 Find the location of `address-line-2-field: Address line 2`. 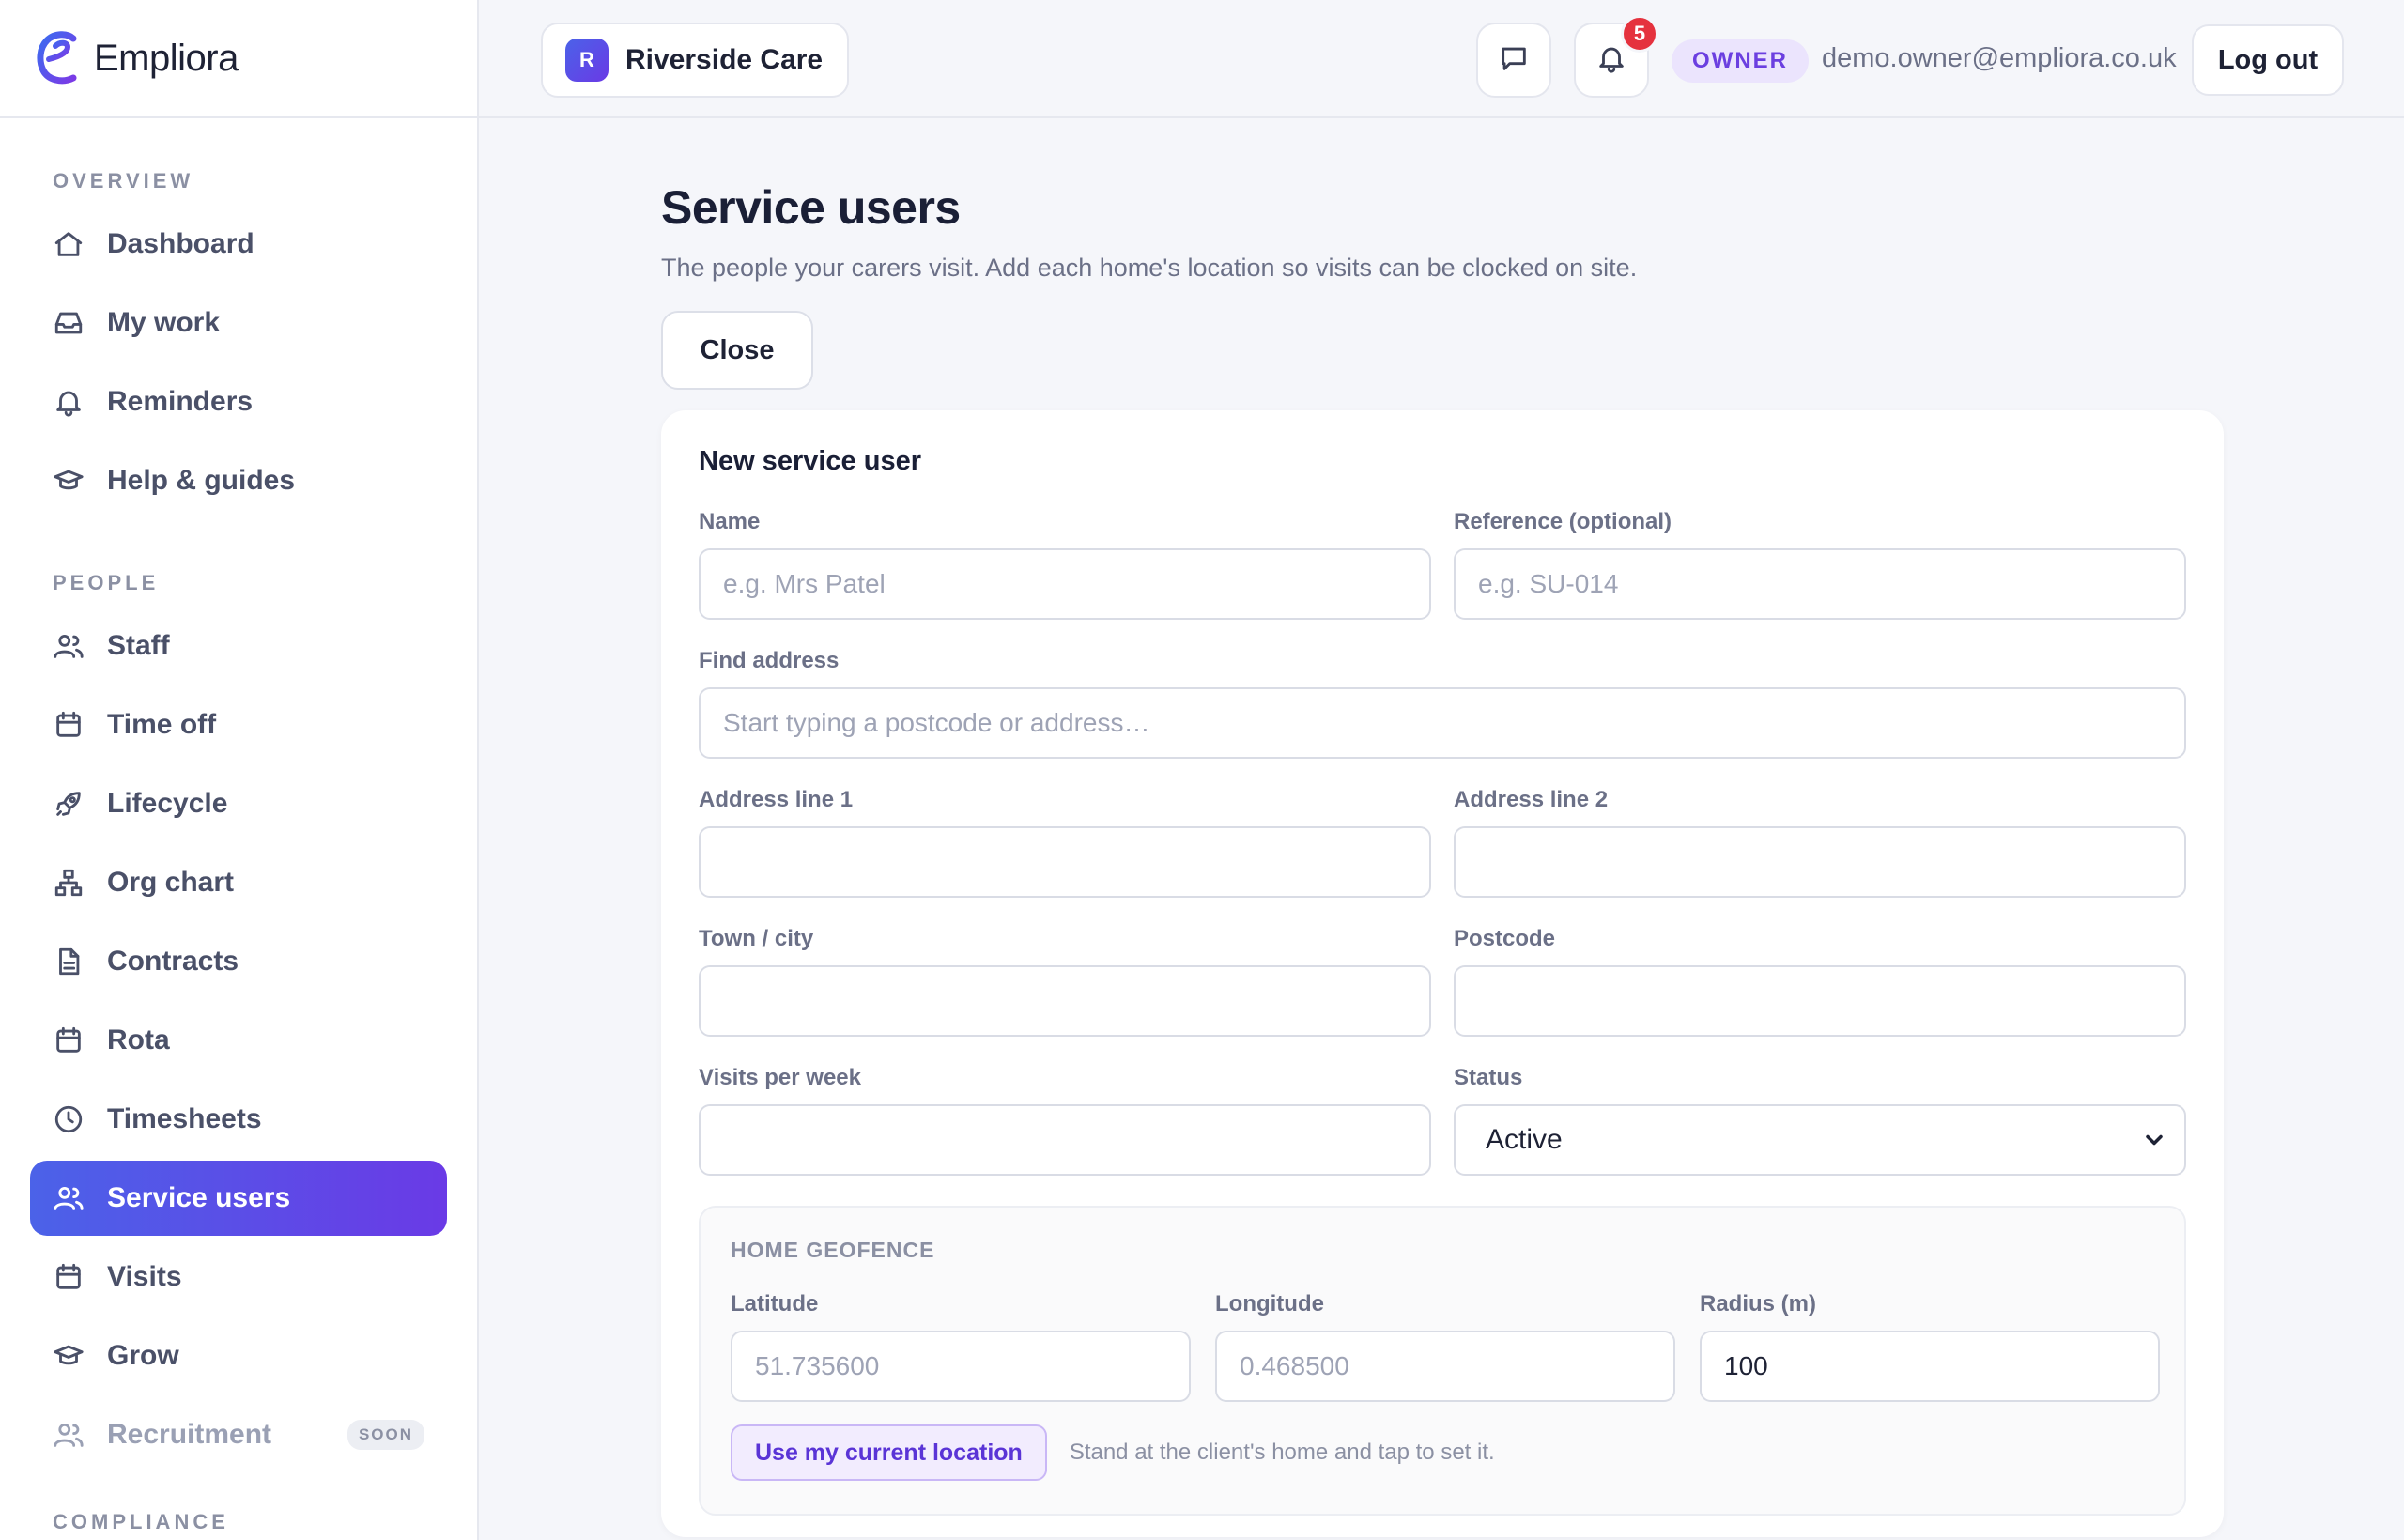

address-line-2-field: Address line 2 is located at coordinates (1820, 842).